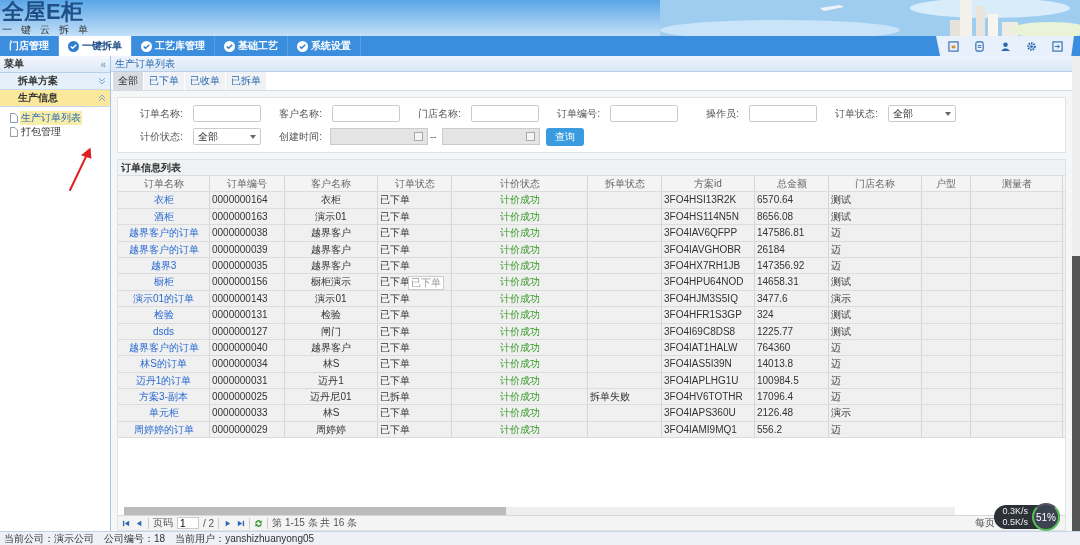  I want to click on horizontal-scrollbar, so click(539, 511).